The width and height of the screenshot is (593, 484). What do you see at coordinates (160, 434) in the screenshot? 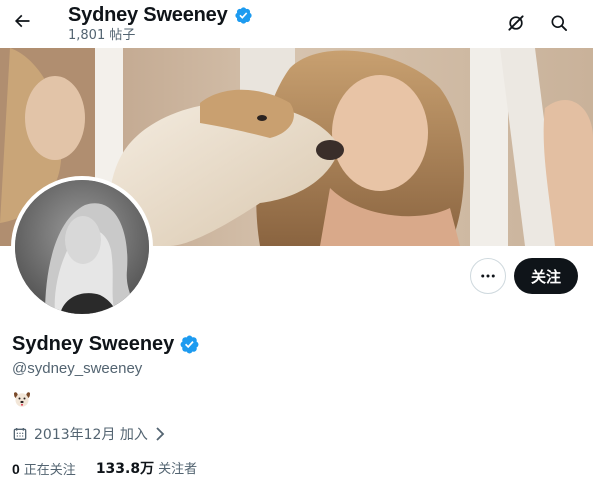
I see `chevron-right-icon` at bounding box center [160, 434].